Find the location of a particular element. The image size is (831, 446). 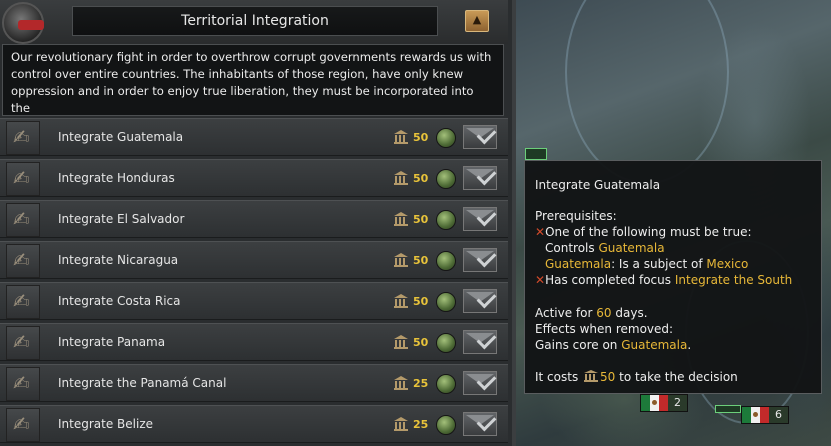

decision-row: ✍ Integrate Panama 50 is located at coordinates (254, 342).